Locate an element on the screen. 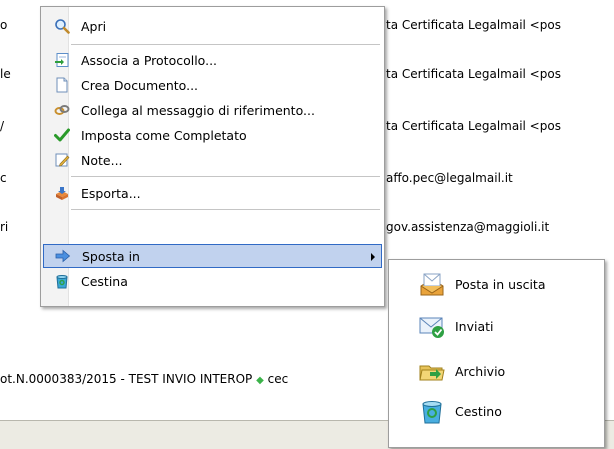 This screenshot has width=614, height=449. submenu-arrow-icon is located at coordinates (373, 257).